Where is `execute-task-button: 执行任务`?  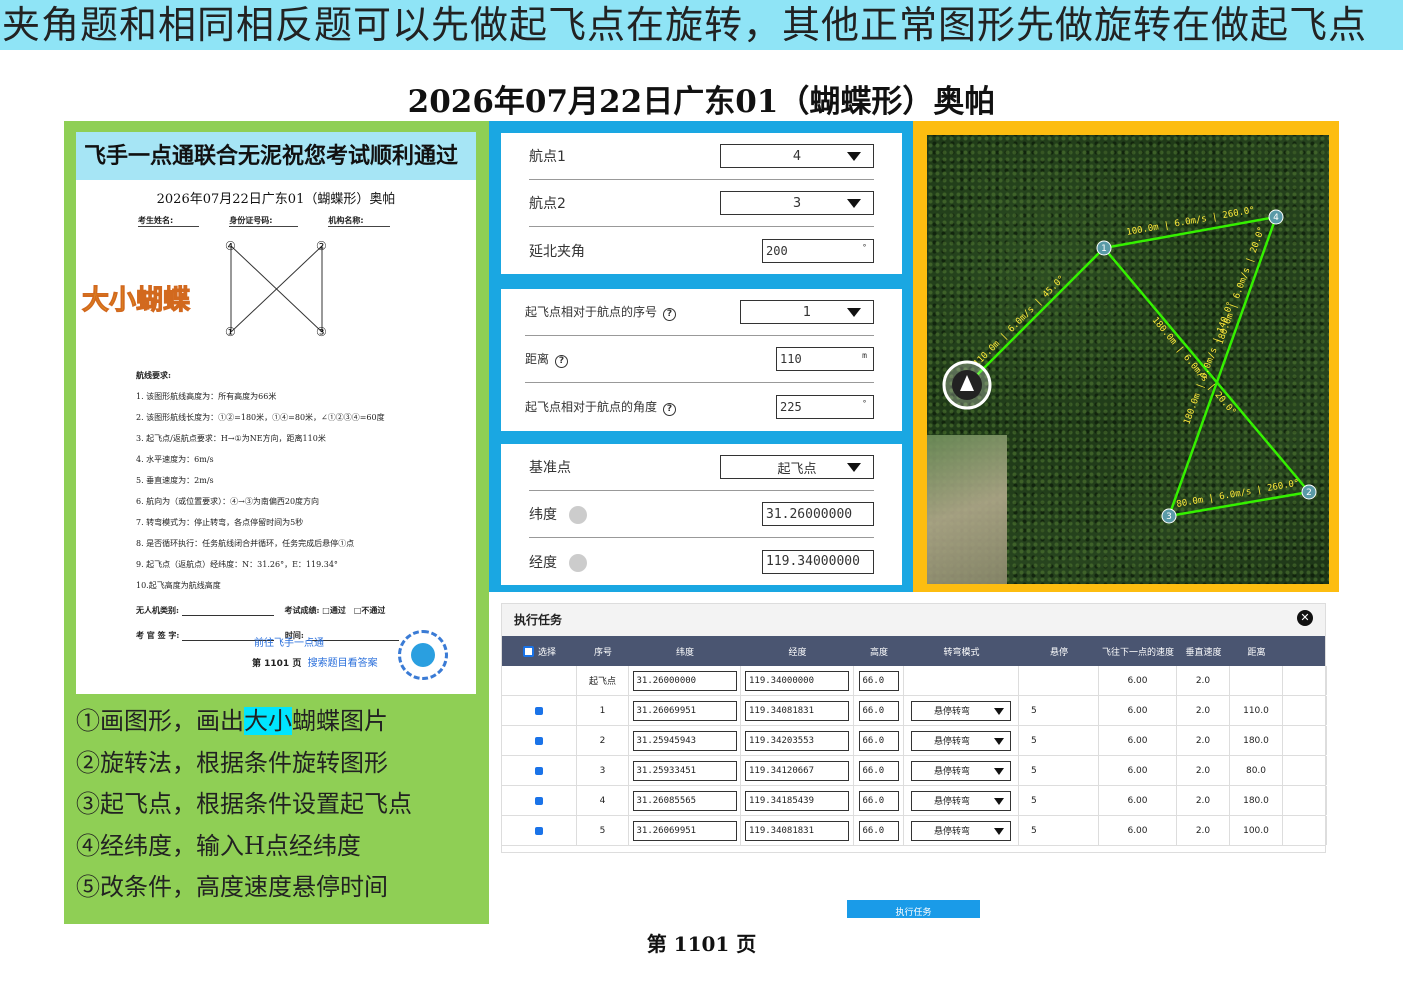 execute-task-button: 执行任务 is located at coordinates (913, 909).